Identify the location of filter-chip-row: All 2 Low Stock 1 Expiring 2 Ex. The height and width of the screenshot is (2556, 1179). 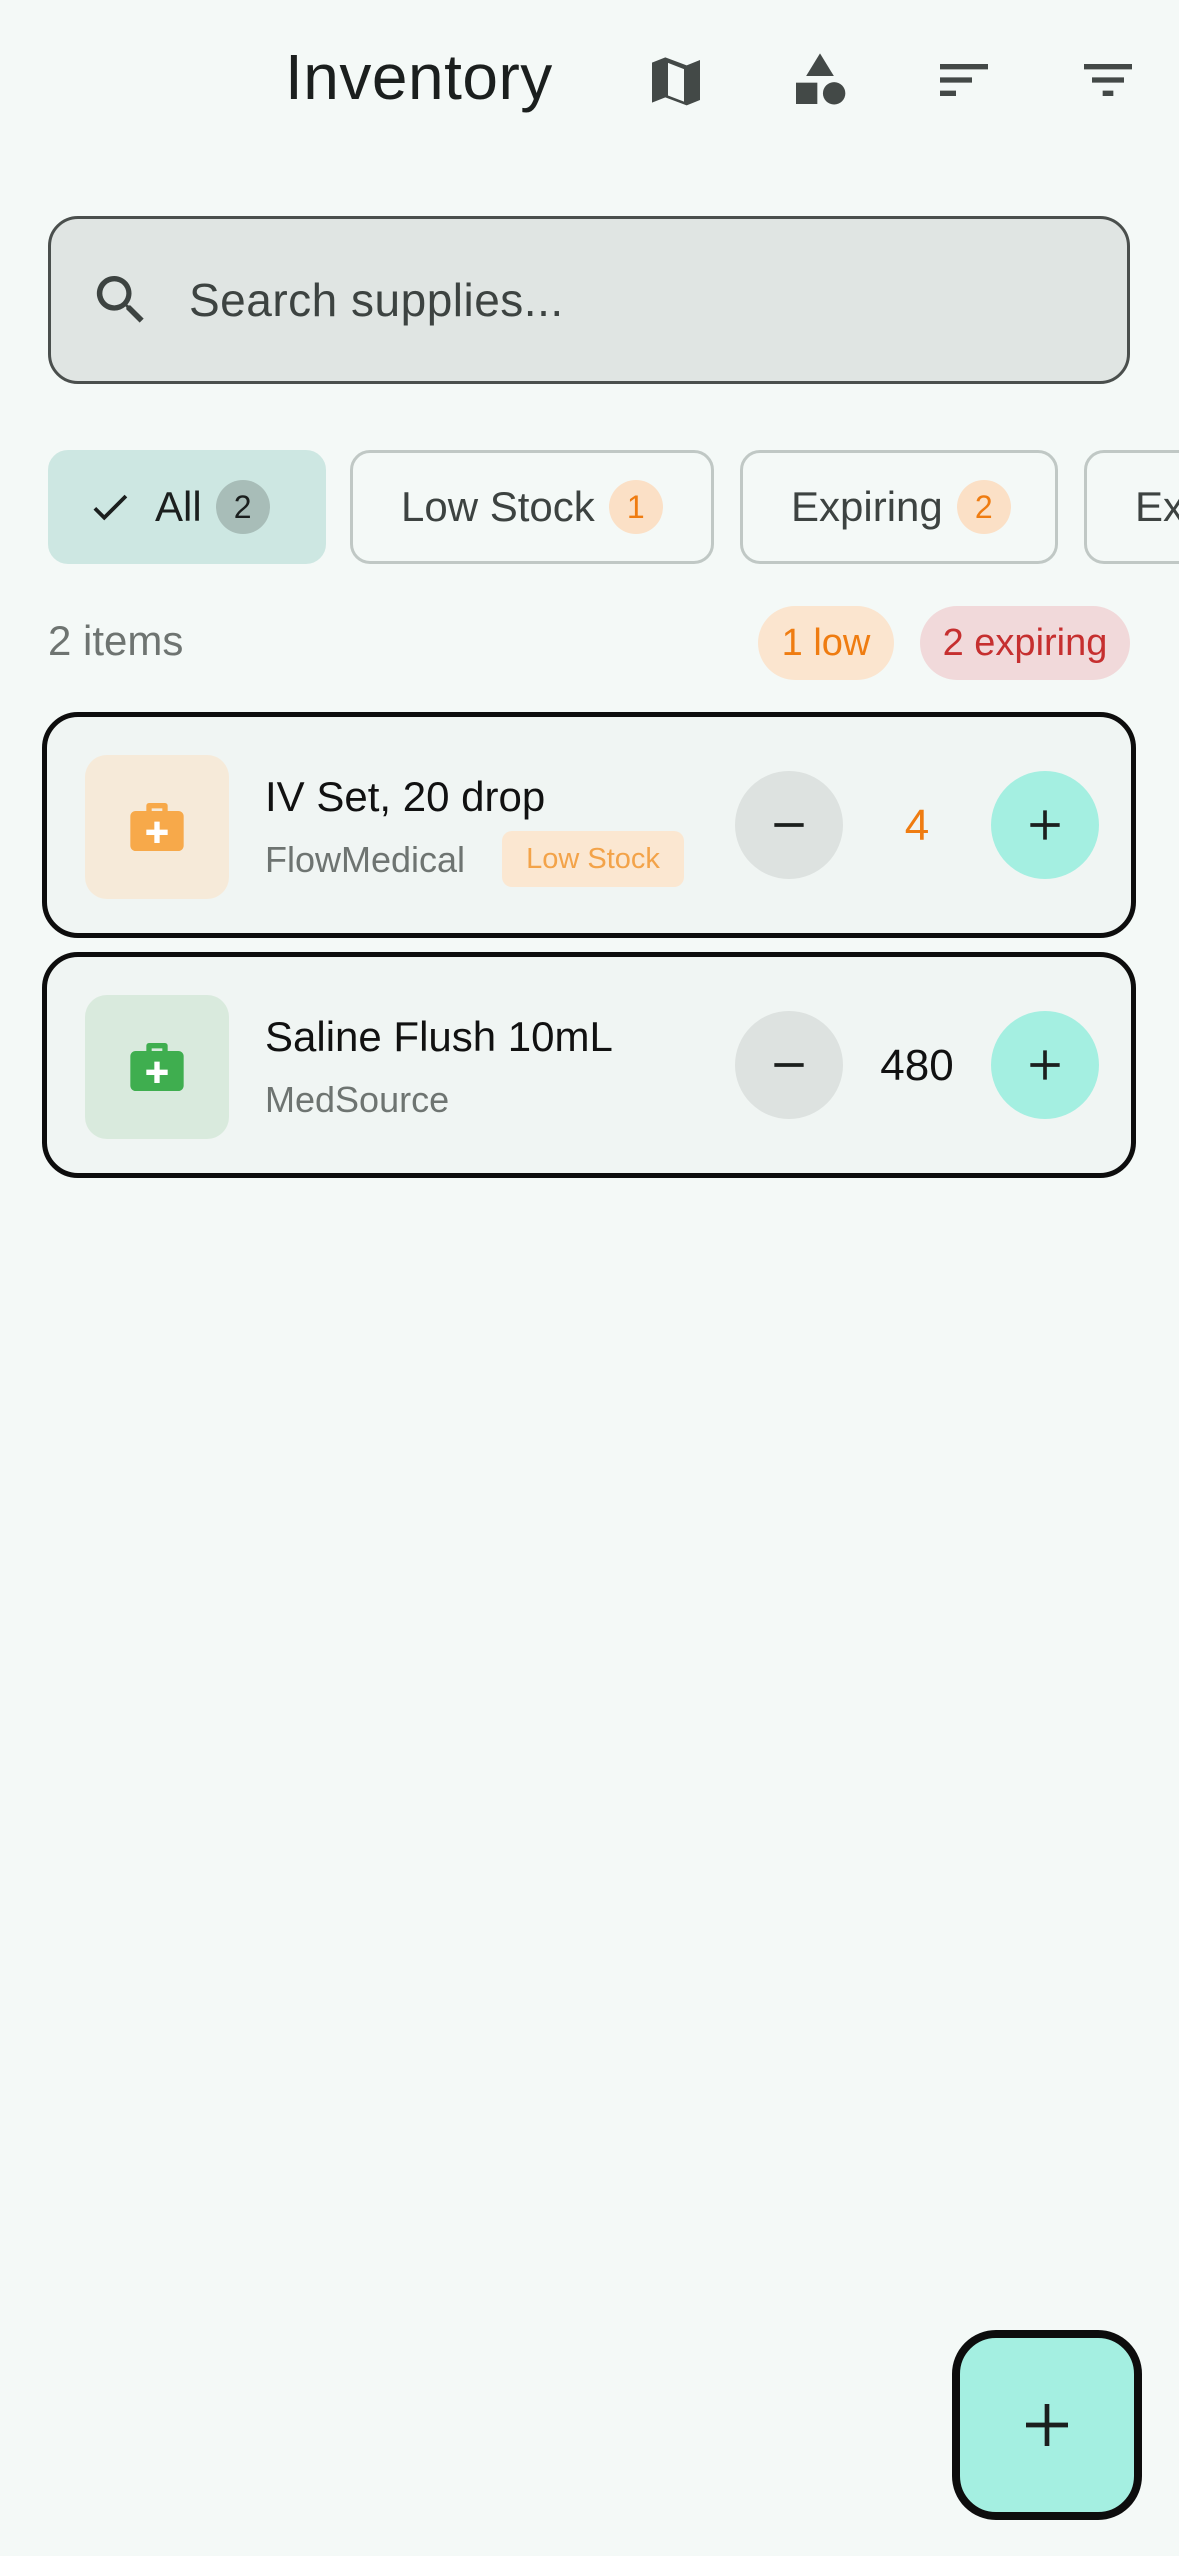
(613, 507).